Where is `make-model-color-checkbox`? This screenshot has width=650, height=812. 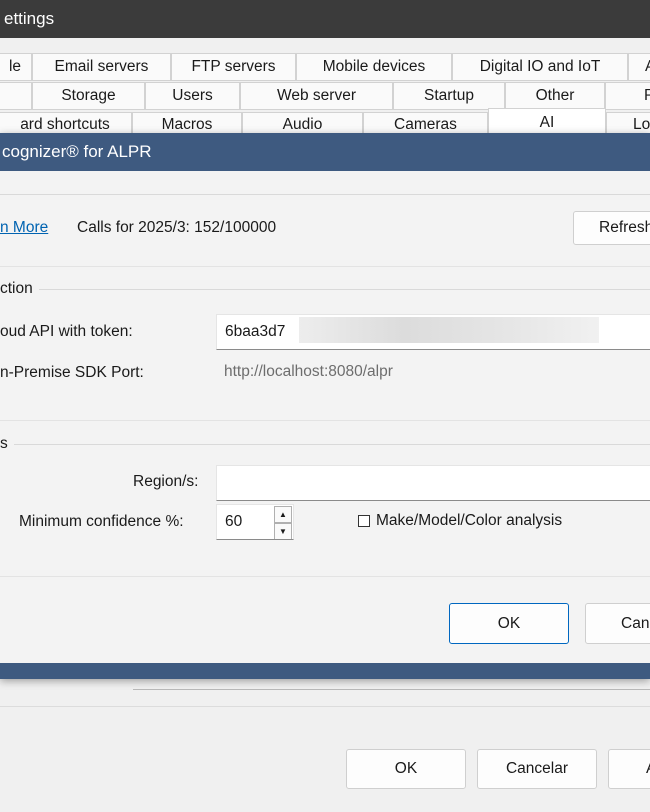
make-model-color-checkbox is located at coordinates (364, 521).